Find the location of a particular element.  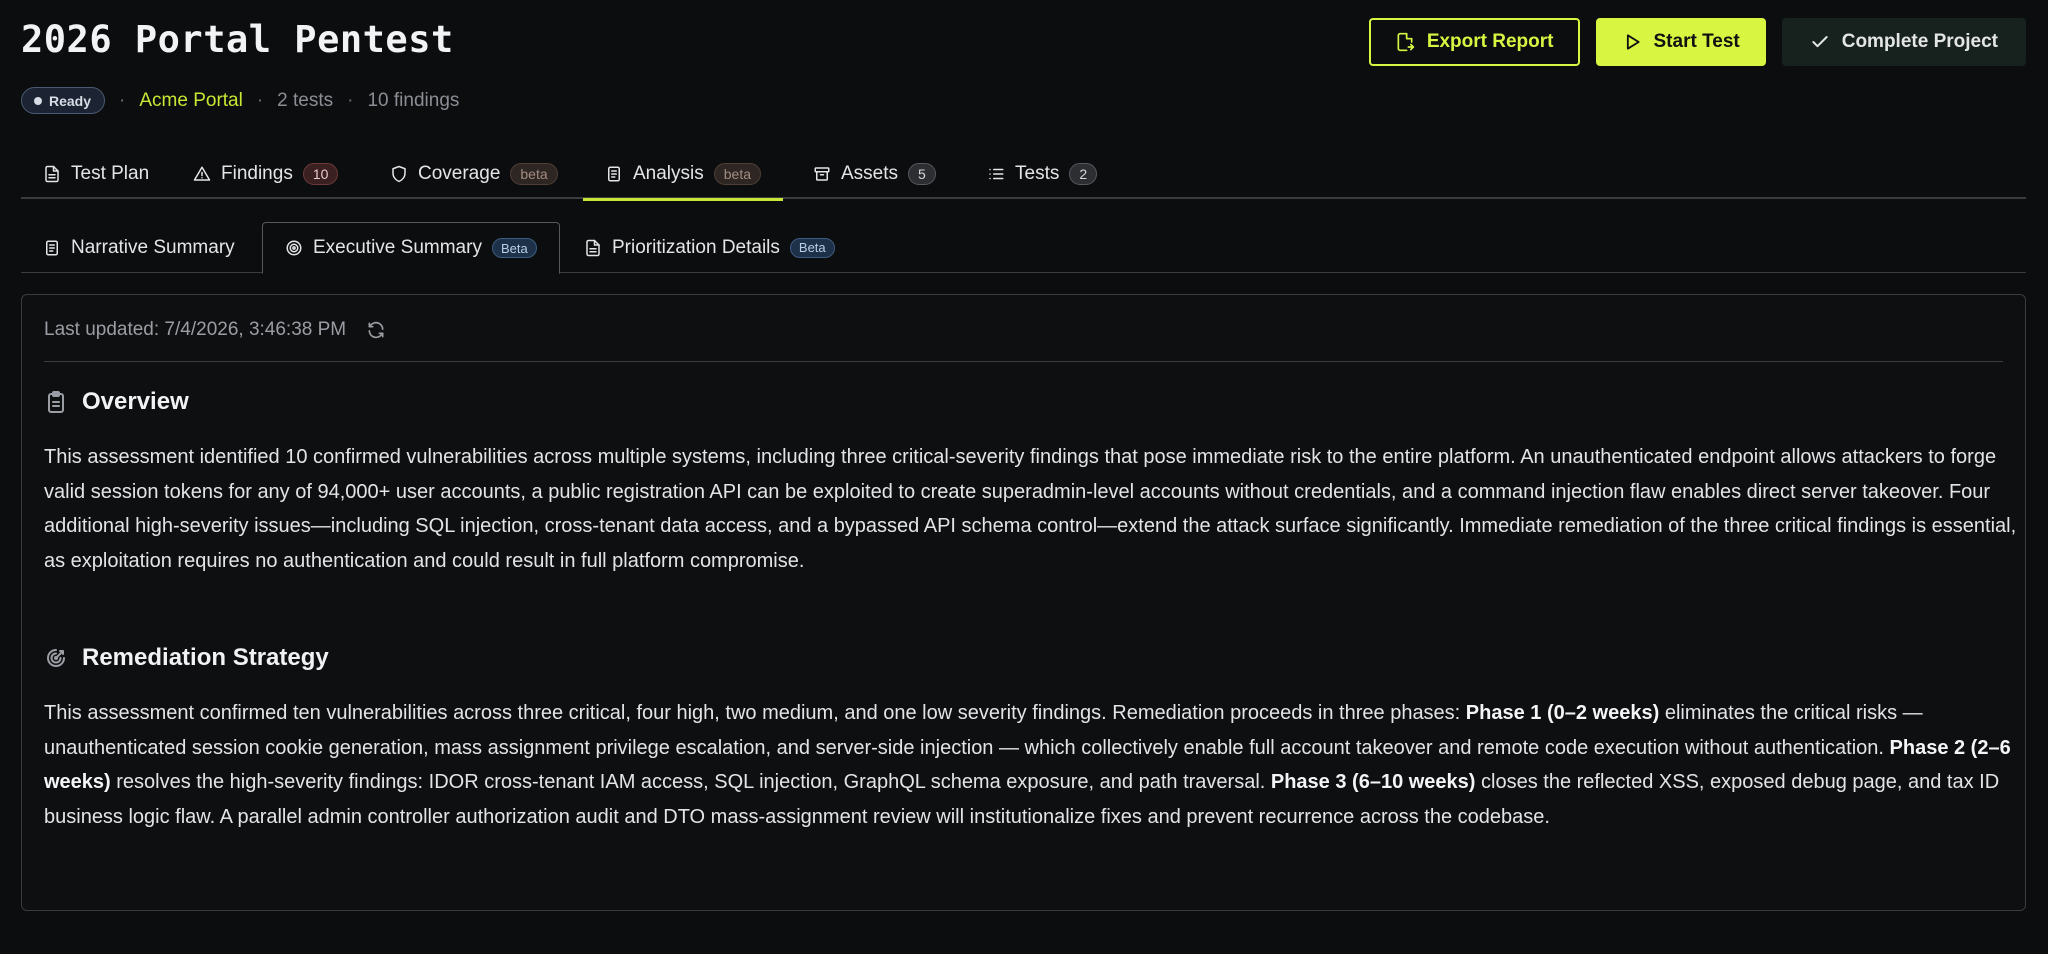

tab-label: Analysis is located at coordinates (668, 173).